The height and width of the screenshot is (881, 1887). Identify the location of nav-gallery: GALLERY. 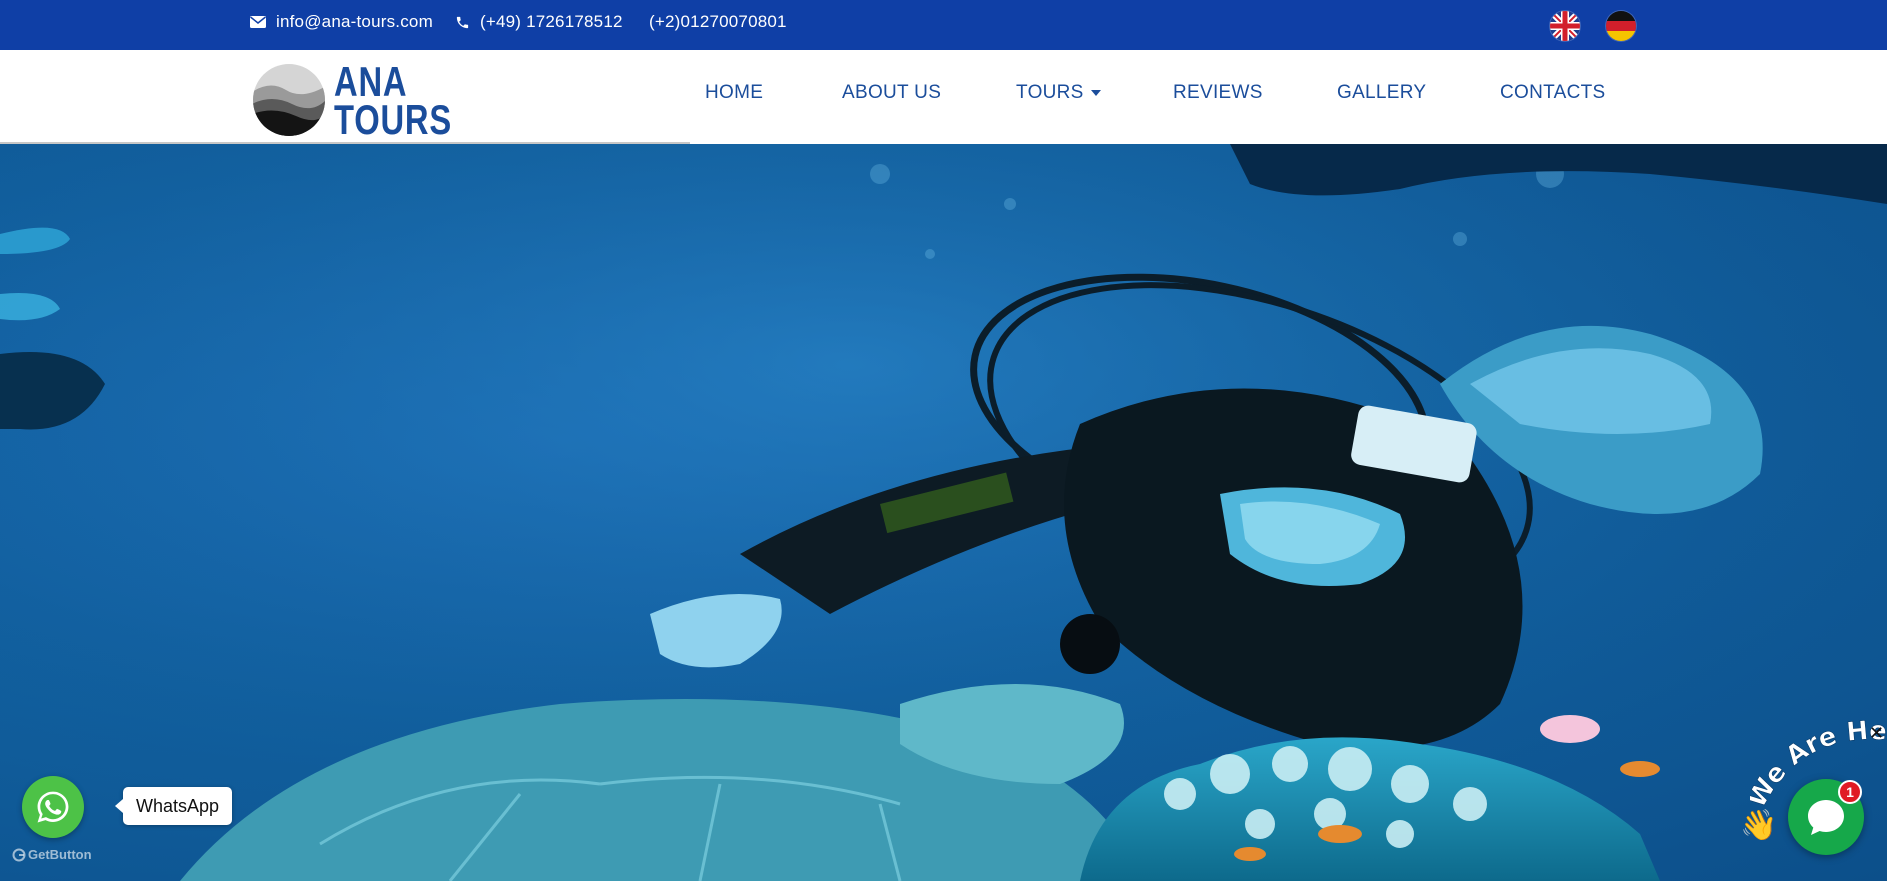
(1381, 93).